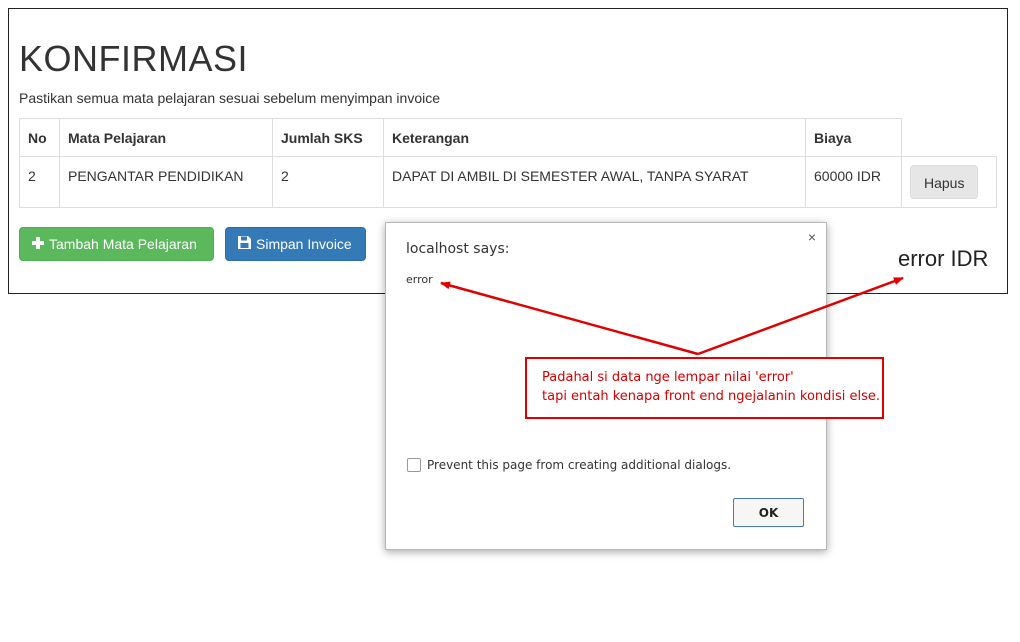 The image size is (1020, 642). What do you see at coordinates (853, 182) in the screenshot?
I see `cell-biaya: 60000 IDR` at bounding box center [853, 182].